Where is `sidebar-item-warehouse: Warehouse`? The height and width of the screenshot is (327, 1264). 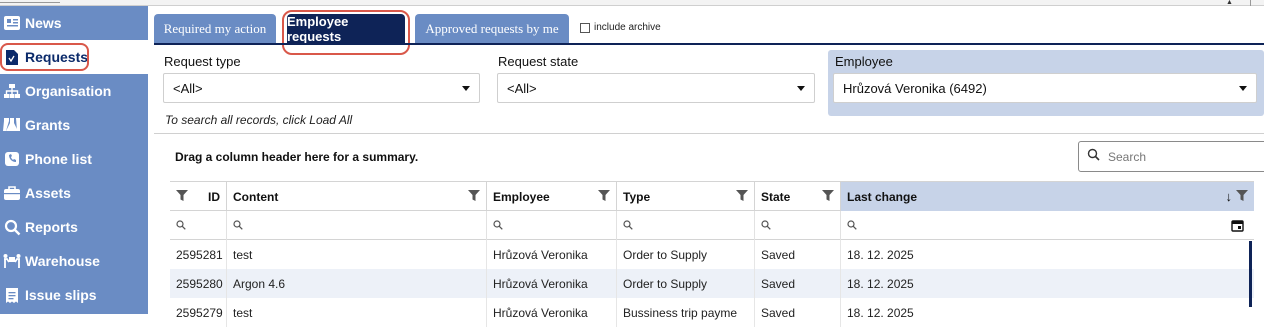 sidebar-item-warehouse: Warehouse is located at coordinates (74, 261).